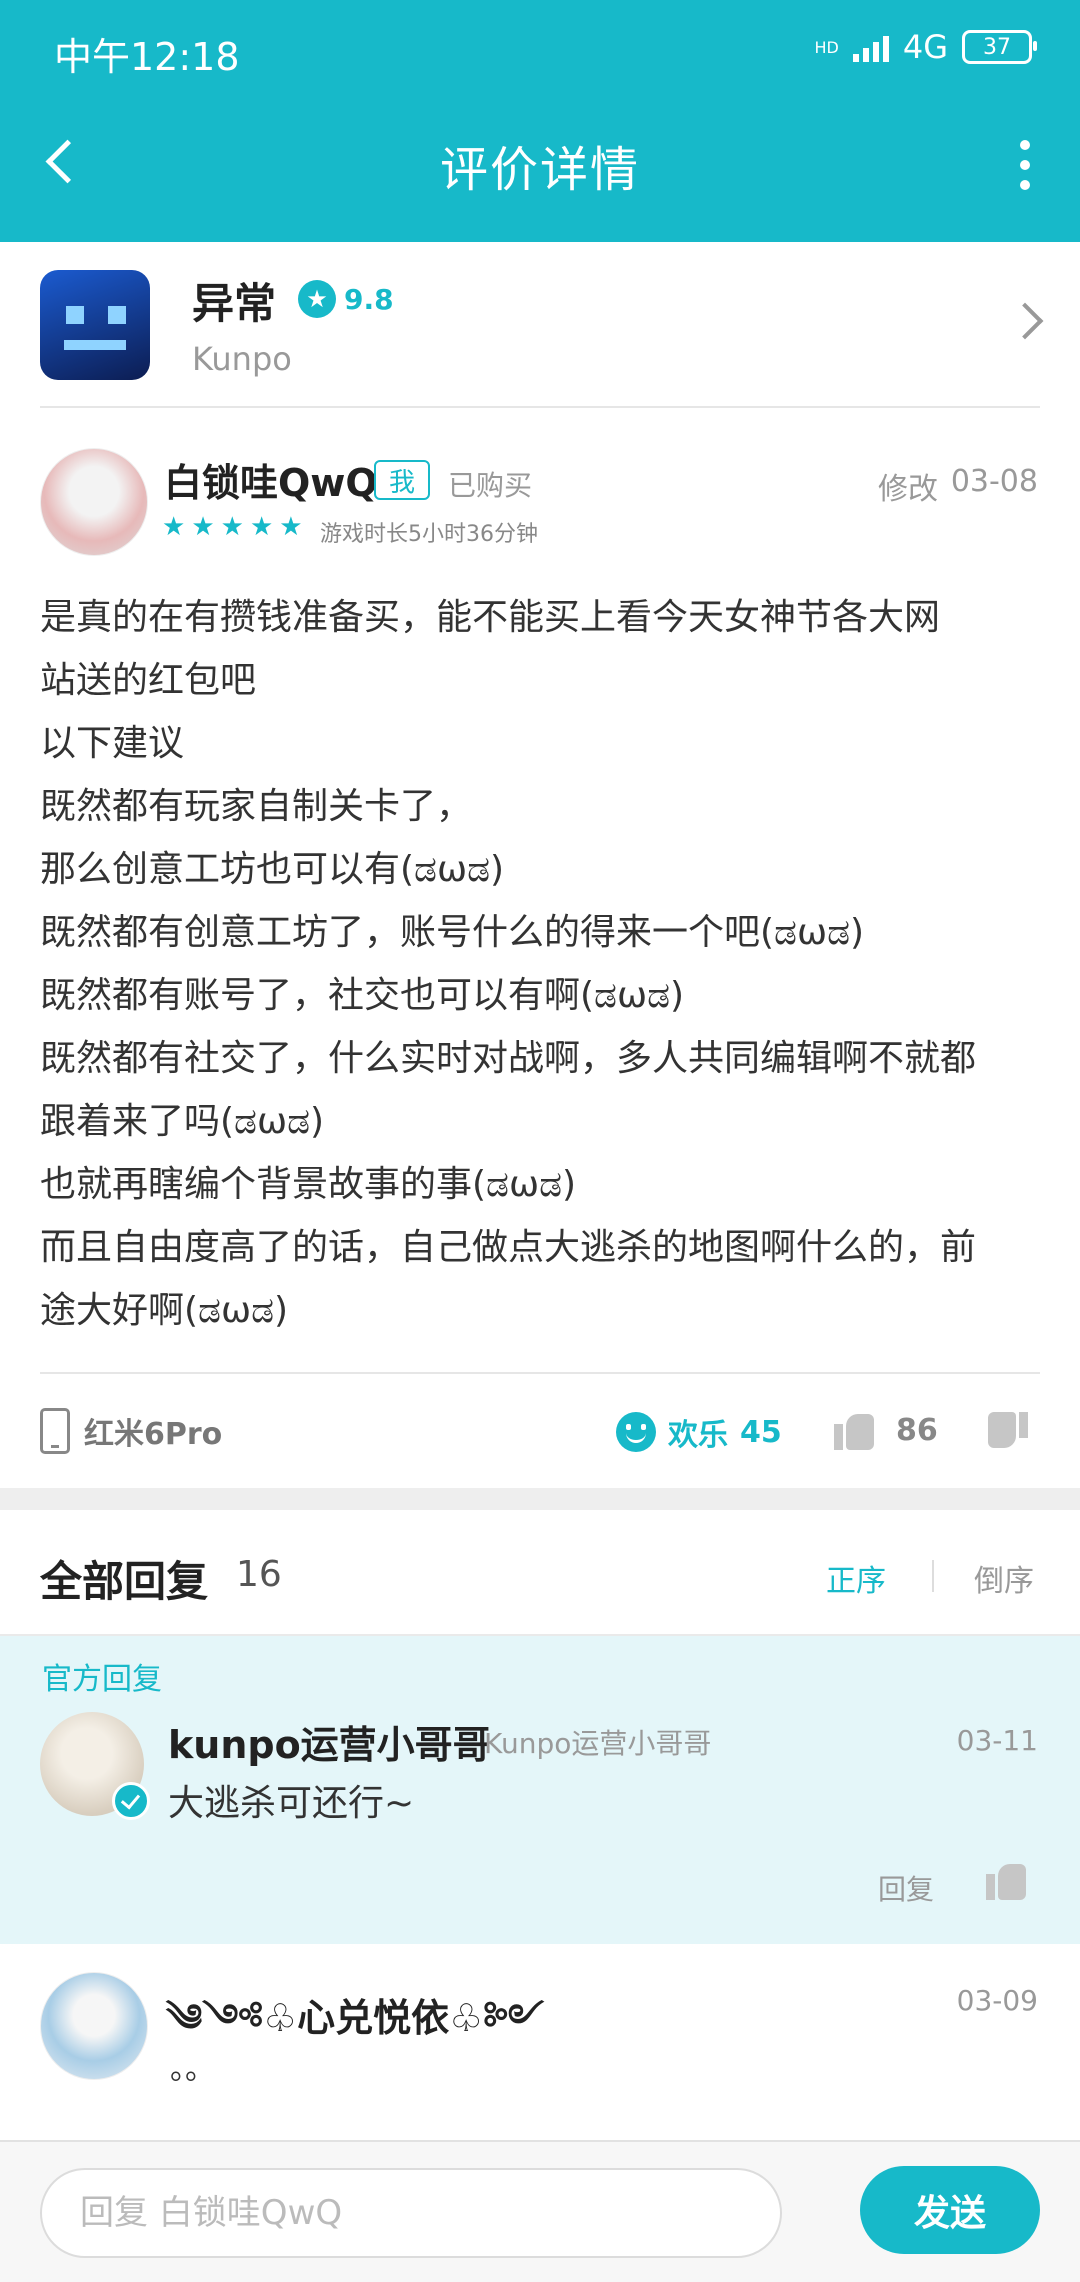 This screenshot has height=2282, width=1080. What do you see at coordinates (761, 1432) in the screenshot?
I see `mood-count: 45` at bounding box center [761, 1432].